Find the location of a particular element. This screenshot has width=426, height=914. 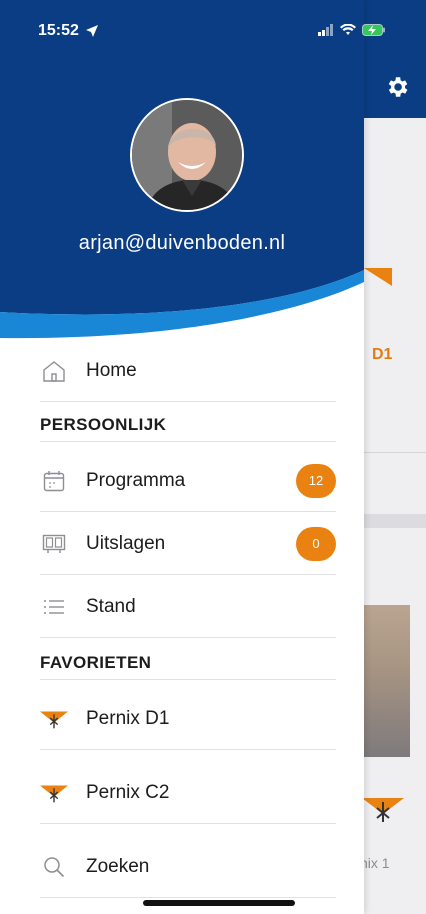

background-orange-shape is located at coordinates (378, 277).